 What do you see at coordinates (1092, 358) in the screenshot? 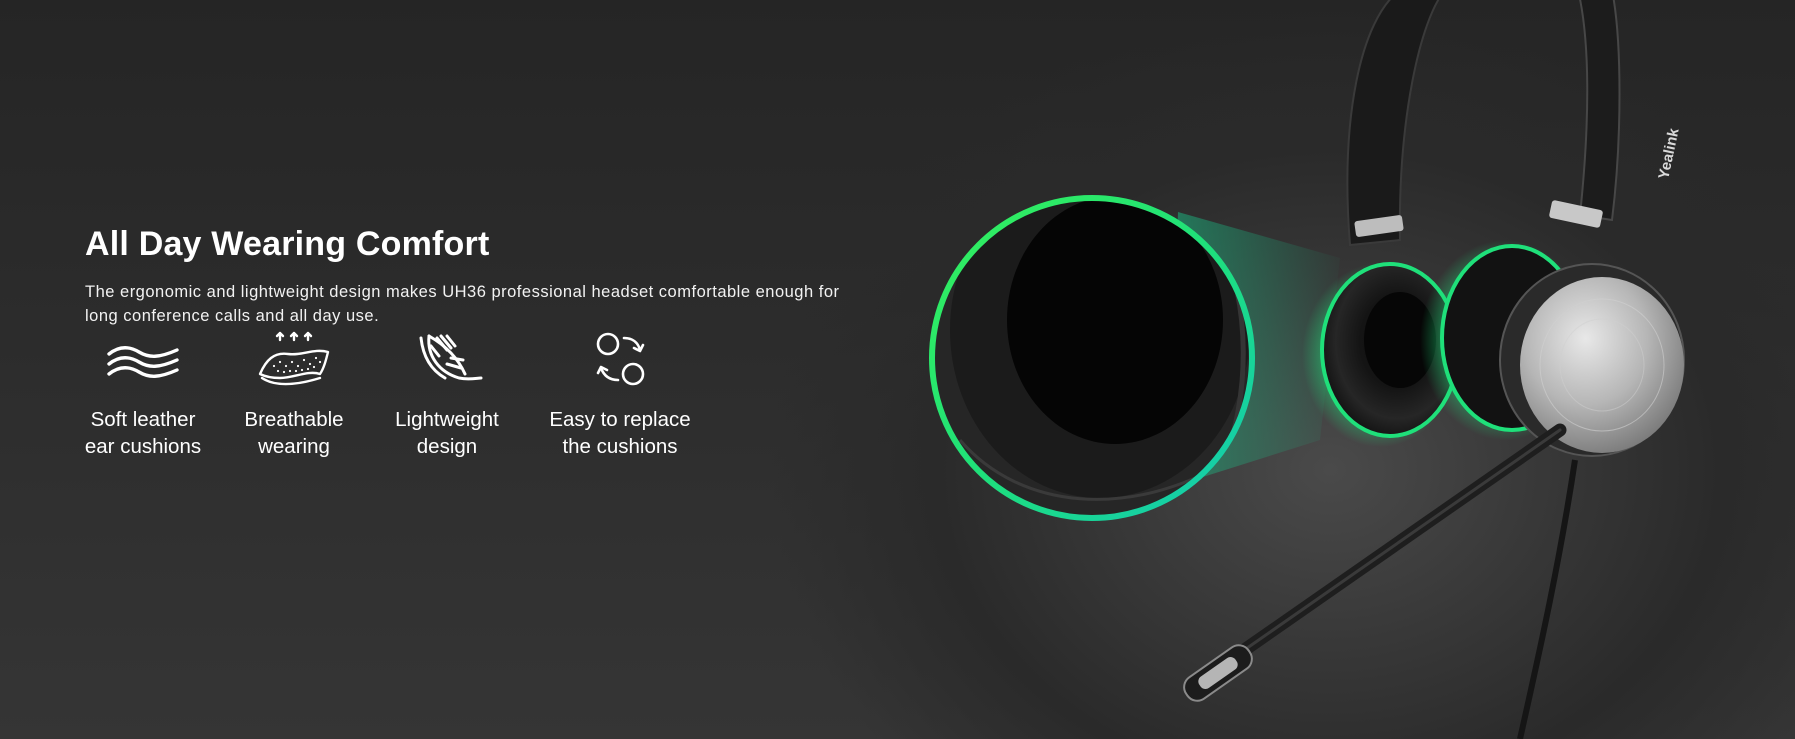
I see `cushion-zoom-bubble` at bounding box center [1092, 358].